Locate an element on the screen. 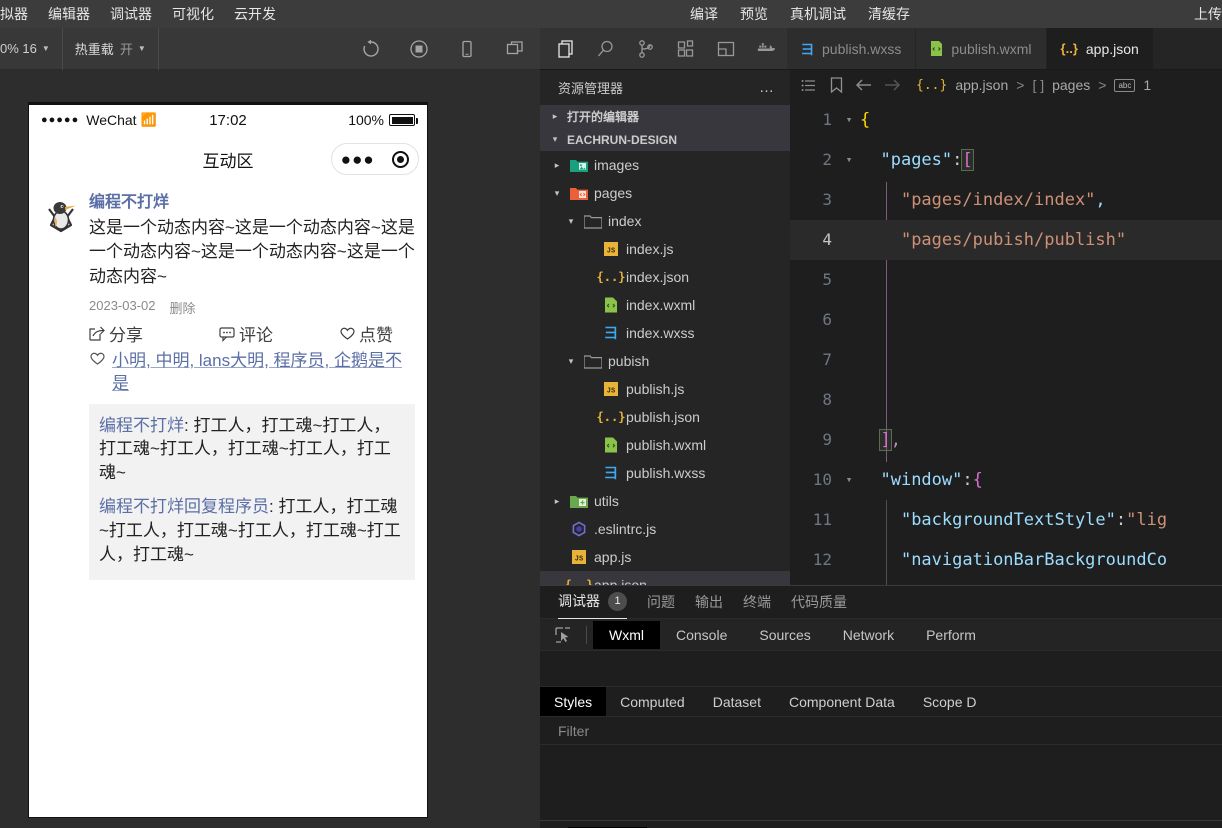 This screenshot has height=828, width=1222. devtools-sub-tab: Component Data is located at coordinates (842, 701).